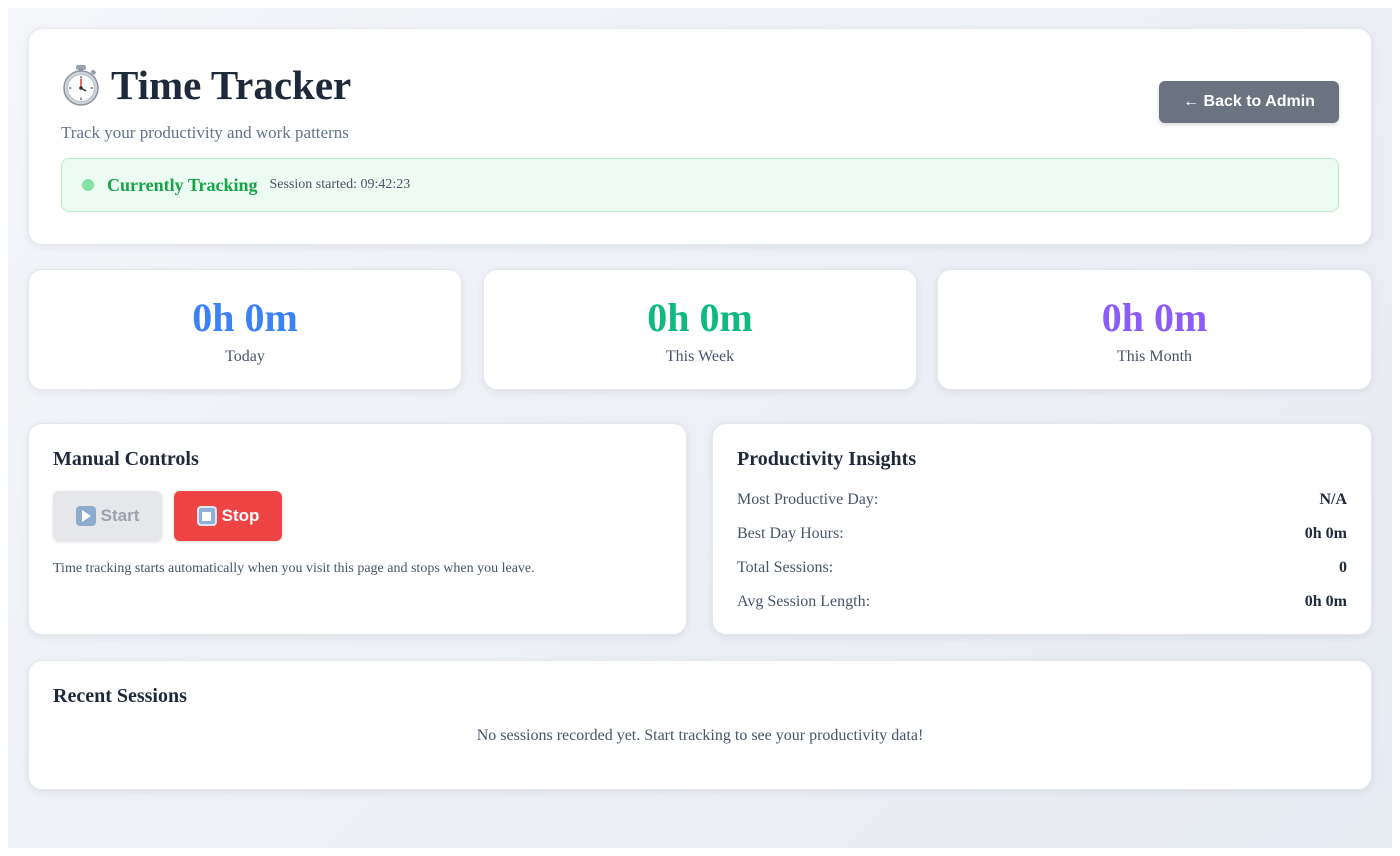  I want to click on stat-card-week: 0h 0m This Week, so click(700, 329).